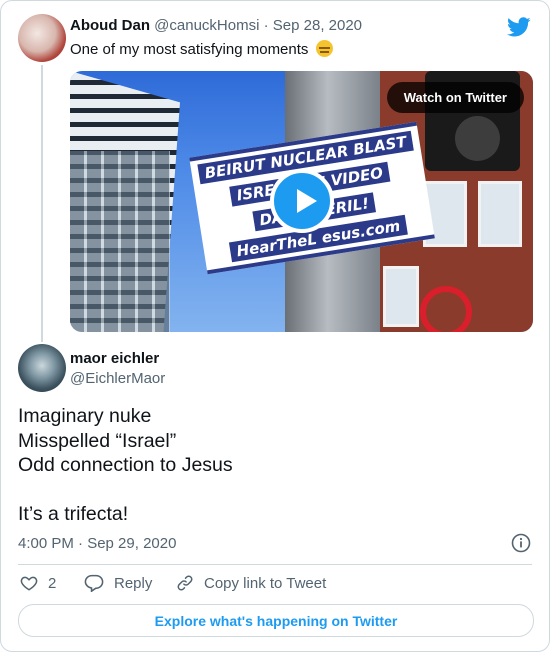 Image resolution: width=550 pixels, height=652 pixels. What do you see at coordinates (85, 416) in the screenshot?
I see `tweet-text-line: Imaginary nuke` at bounding box center [85, 416].